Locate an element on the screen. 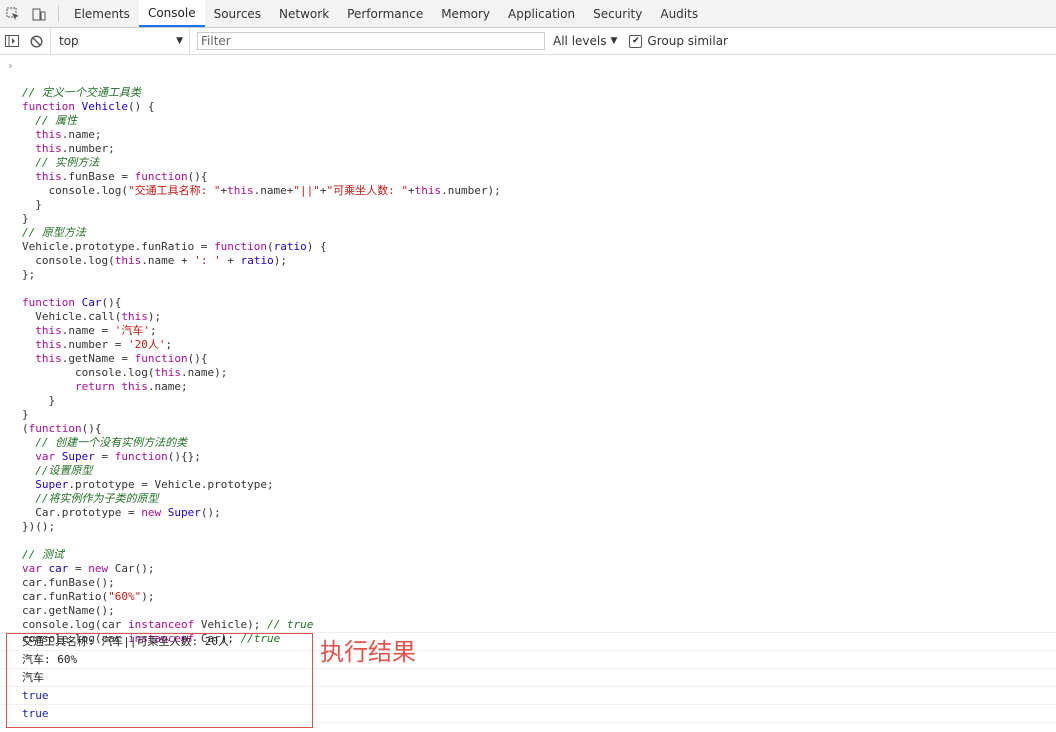 The height and width of the screenshot is (732, 1056). code-token: .name); is located at coordinates (204, 372).